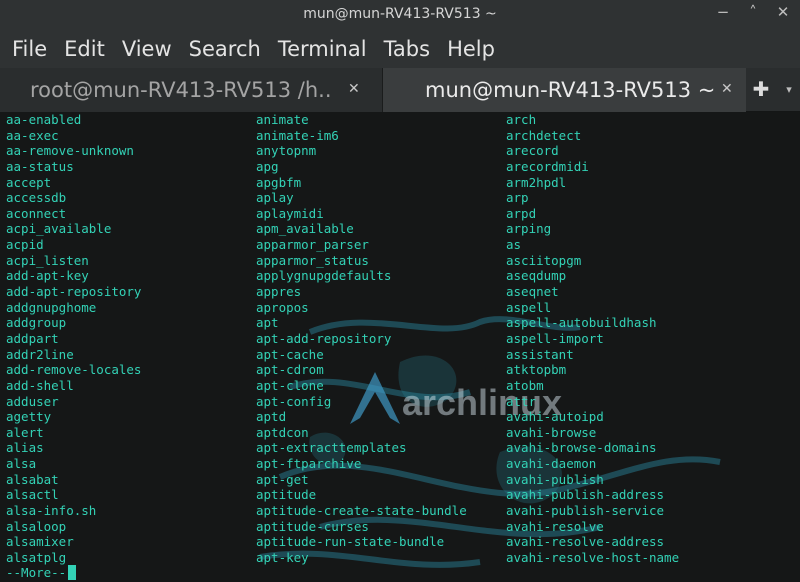 This screenshot has height=582, width=800. I want to click on window-title: mun@mun-RV413-RV513 ~, so click(400, 14).